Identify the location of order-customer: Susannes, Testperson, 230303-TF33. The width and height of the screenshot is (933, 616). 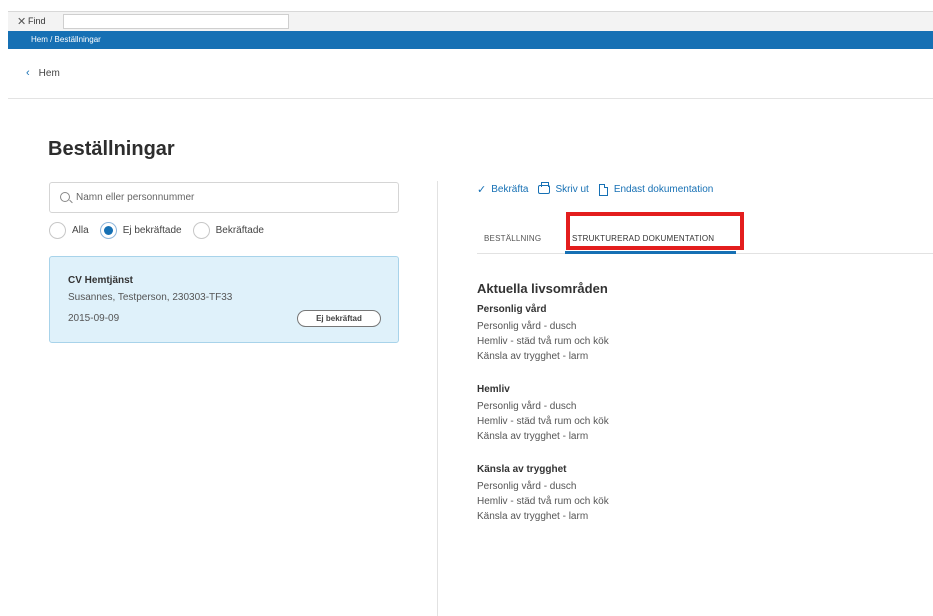
(150, 297).